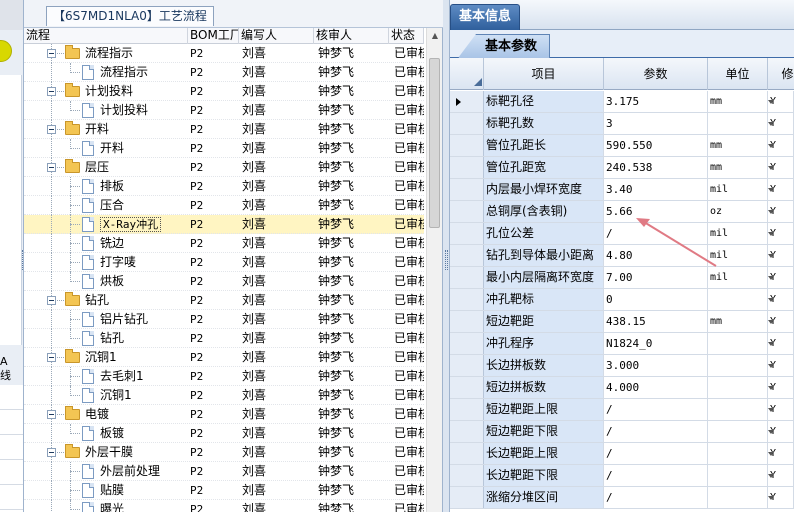  Describe the element at coordinates (544, 277) in the screenshot. I see `param-item-cell: 最小内层隔离环宽度` at that location.